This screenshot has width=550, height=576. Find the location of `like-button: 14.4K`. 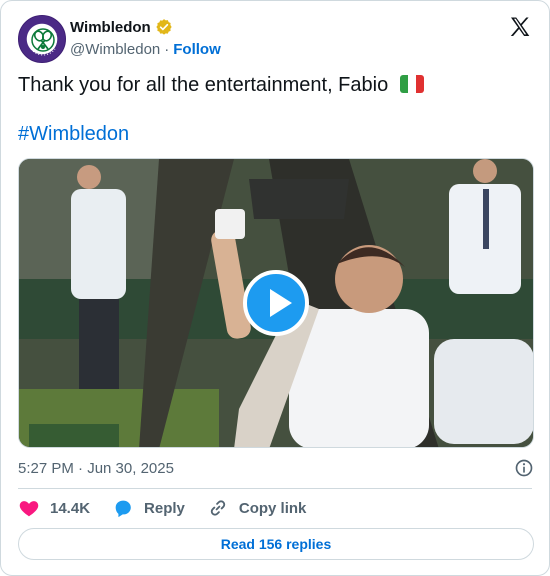

like-button: 14.4K is located at coordinates (54, 508).